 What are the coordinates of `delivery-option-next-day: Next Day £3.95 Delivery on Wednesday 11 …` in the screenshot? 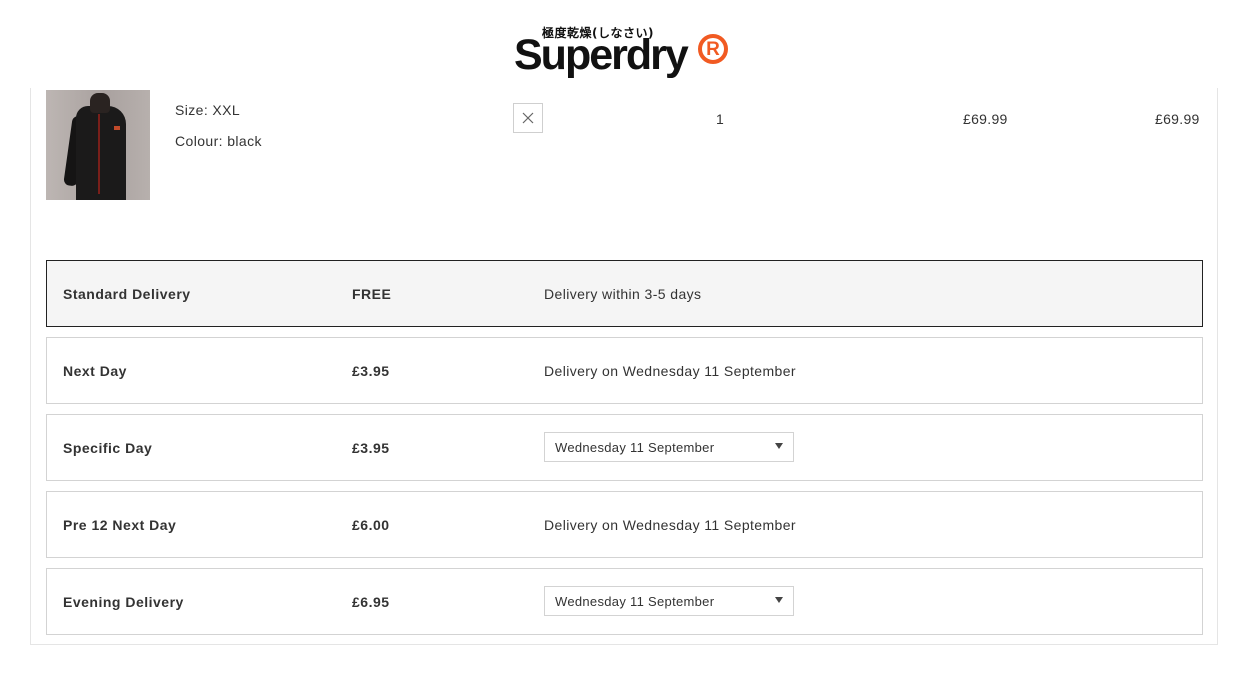 It's located at (624, 370).